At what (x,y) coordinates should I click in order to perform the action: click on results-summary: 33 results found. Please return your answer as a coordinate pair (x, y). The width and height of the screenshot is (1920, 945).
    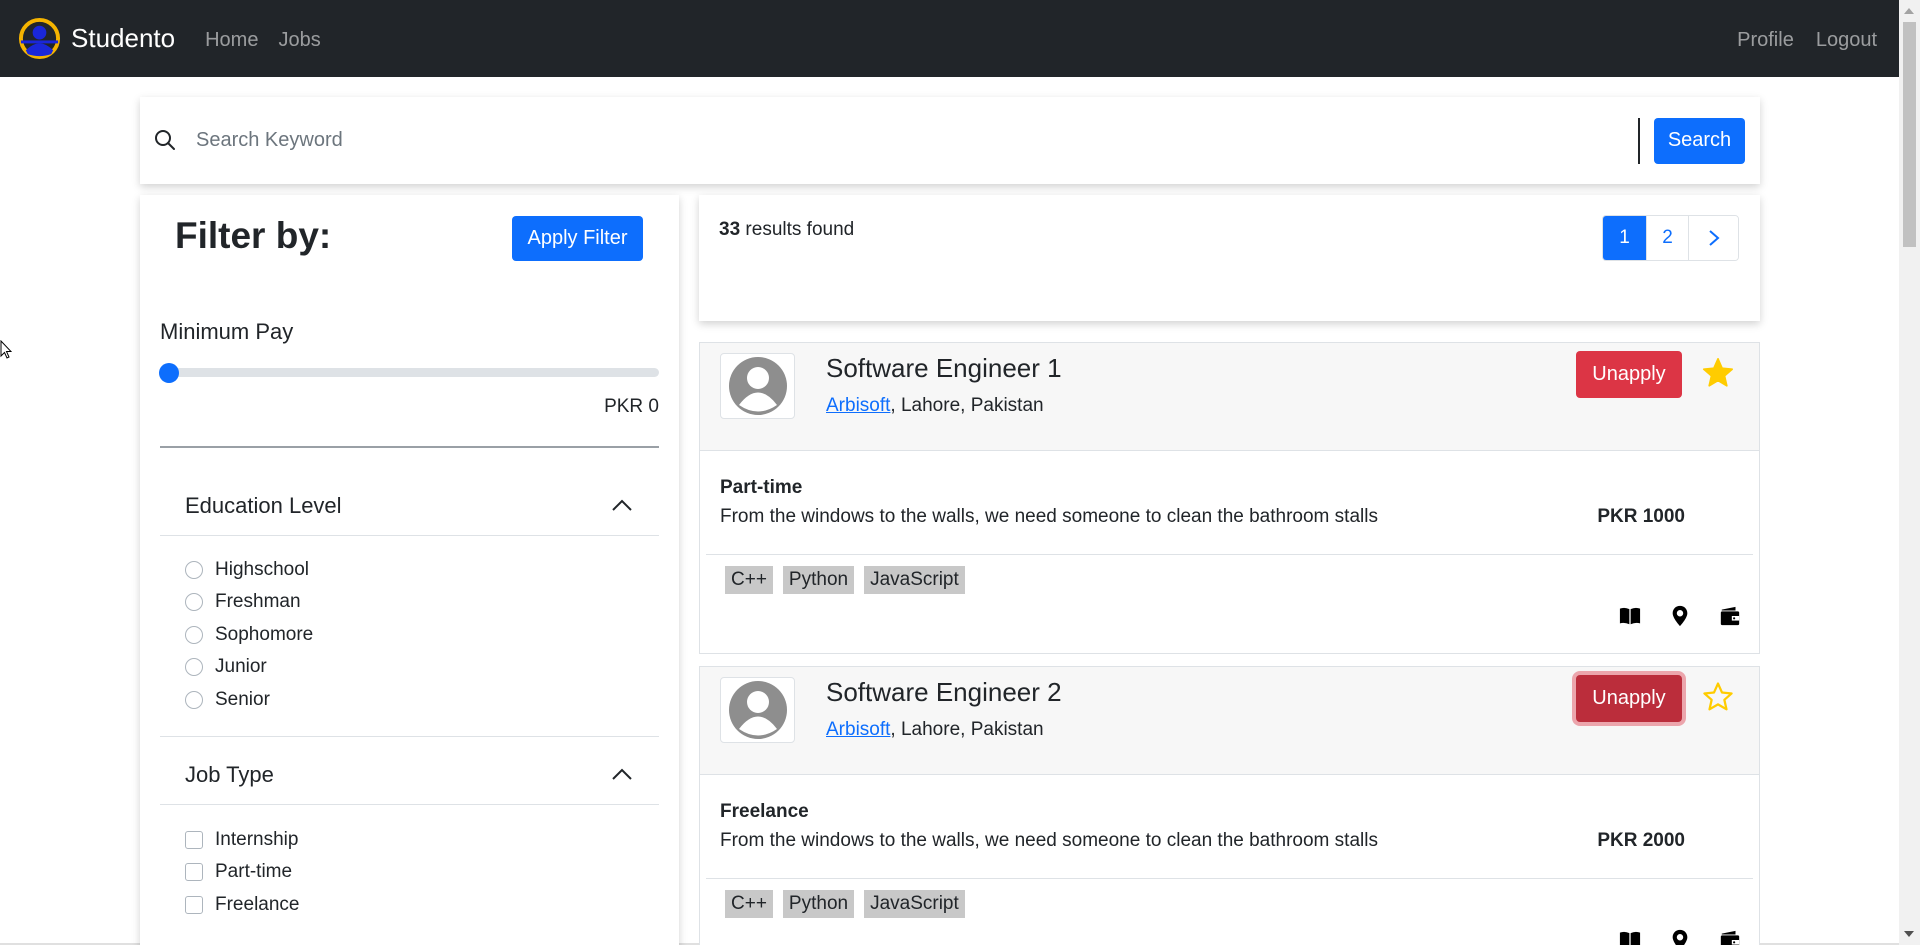
    Looking at the image, I should click on (786, 230).